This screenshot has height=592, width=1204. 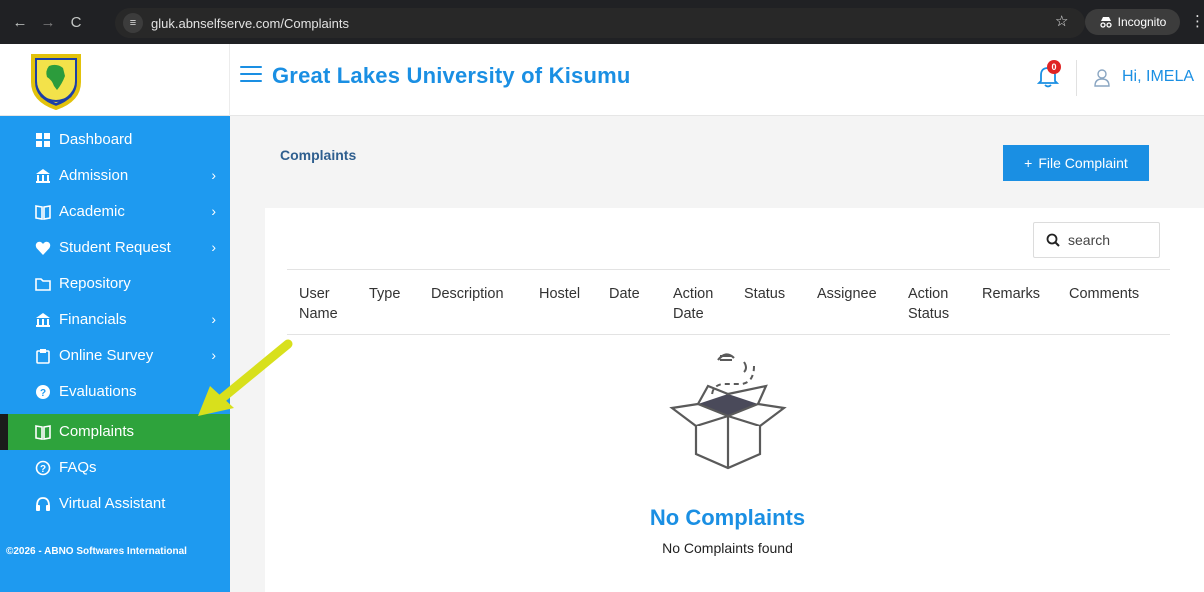 I want to click on sidebar-item-label: Dashboard, so click(x=96, y=139).